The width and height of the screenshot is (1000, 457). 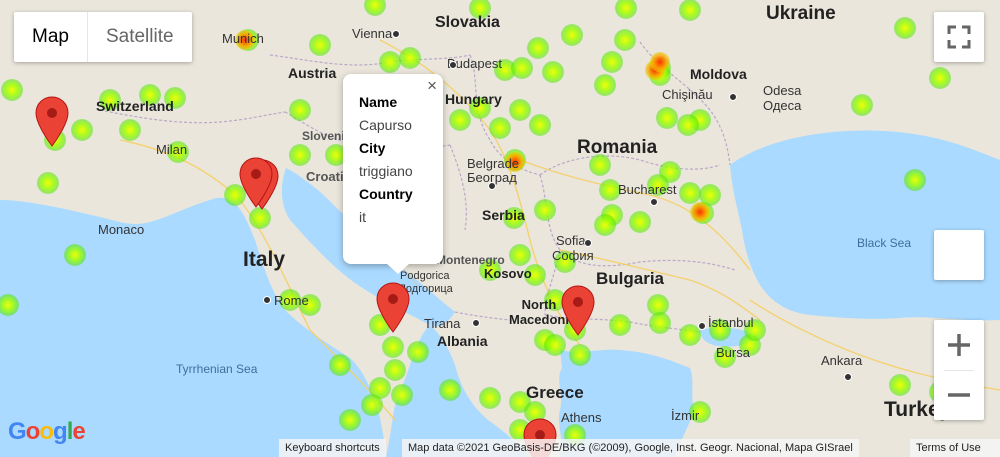 What do you see at coordinates (312, 73) in the screenshot?
I see `country-label: Austria` at bounding box center [312, 73].